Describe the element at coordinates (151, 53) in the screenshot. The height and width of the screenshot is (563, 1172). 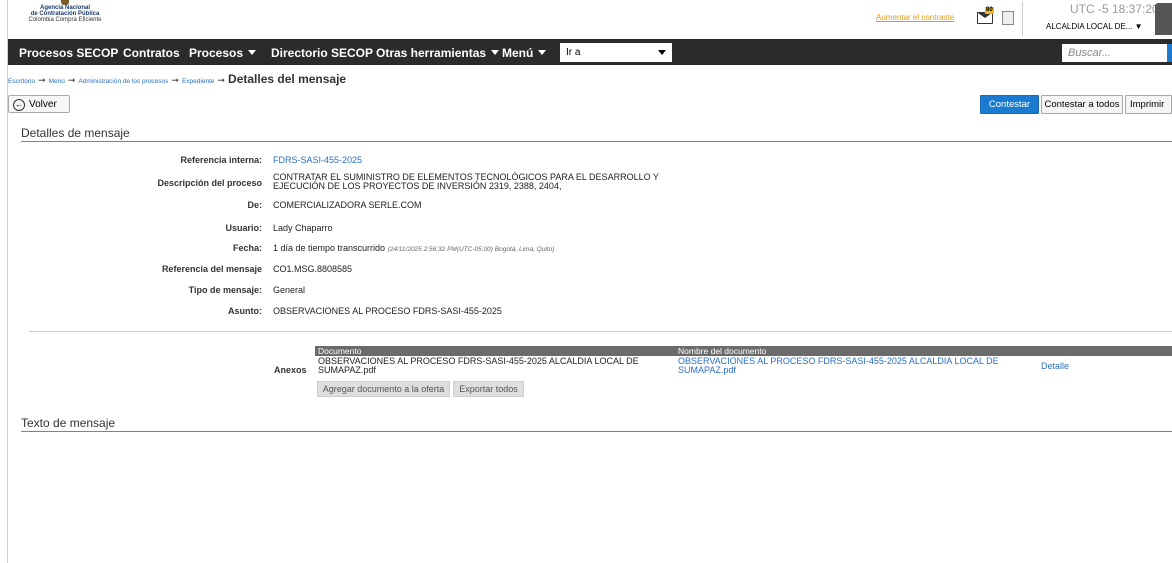
I see `nav-contratos: Contratos` at that location.